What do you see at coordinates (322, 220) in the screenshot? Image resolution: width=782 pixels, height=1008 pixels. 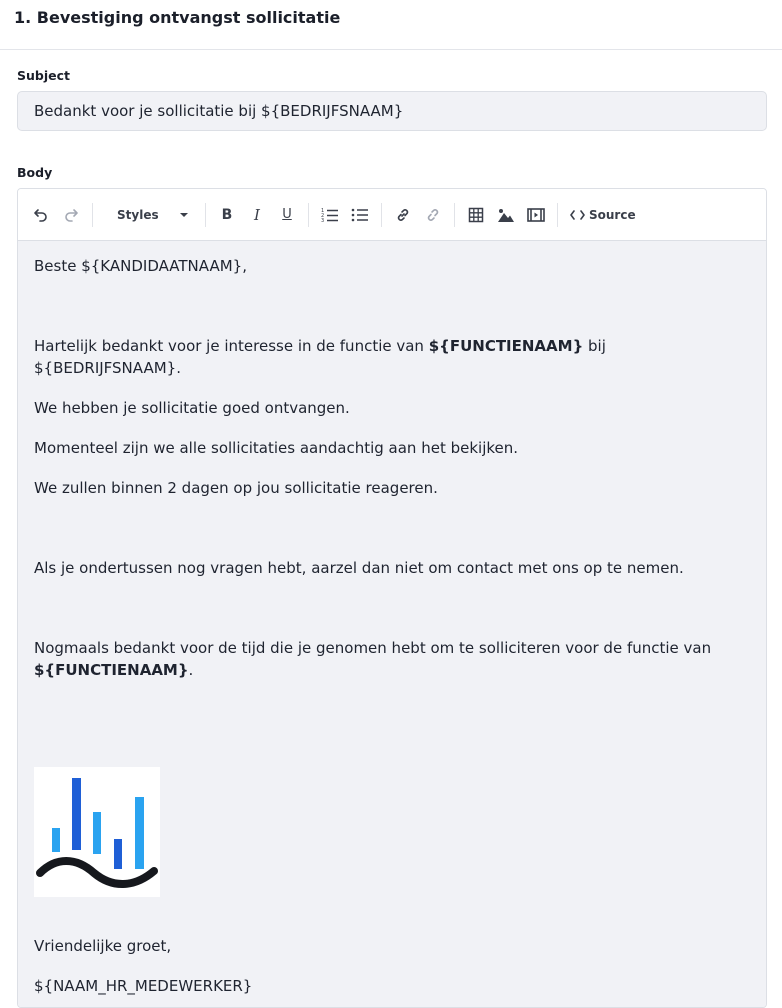 I see `svg-text: 3` at bounding box center [322, 220].